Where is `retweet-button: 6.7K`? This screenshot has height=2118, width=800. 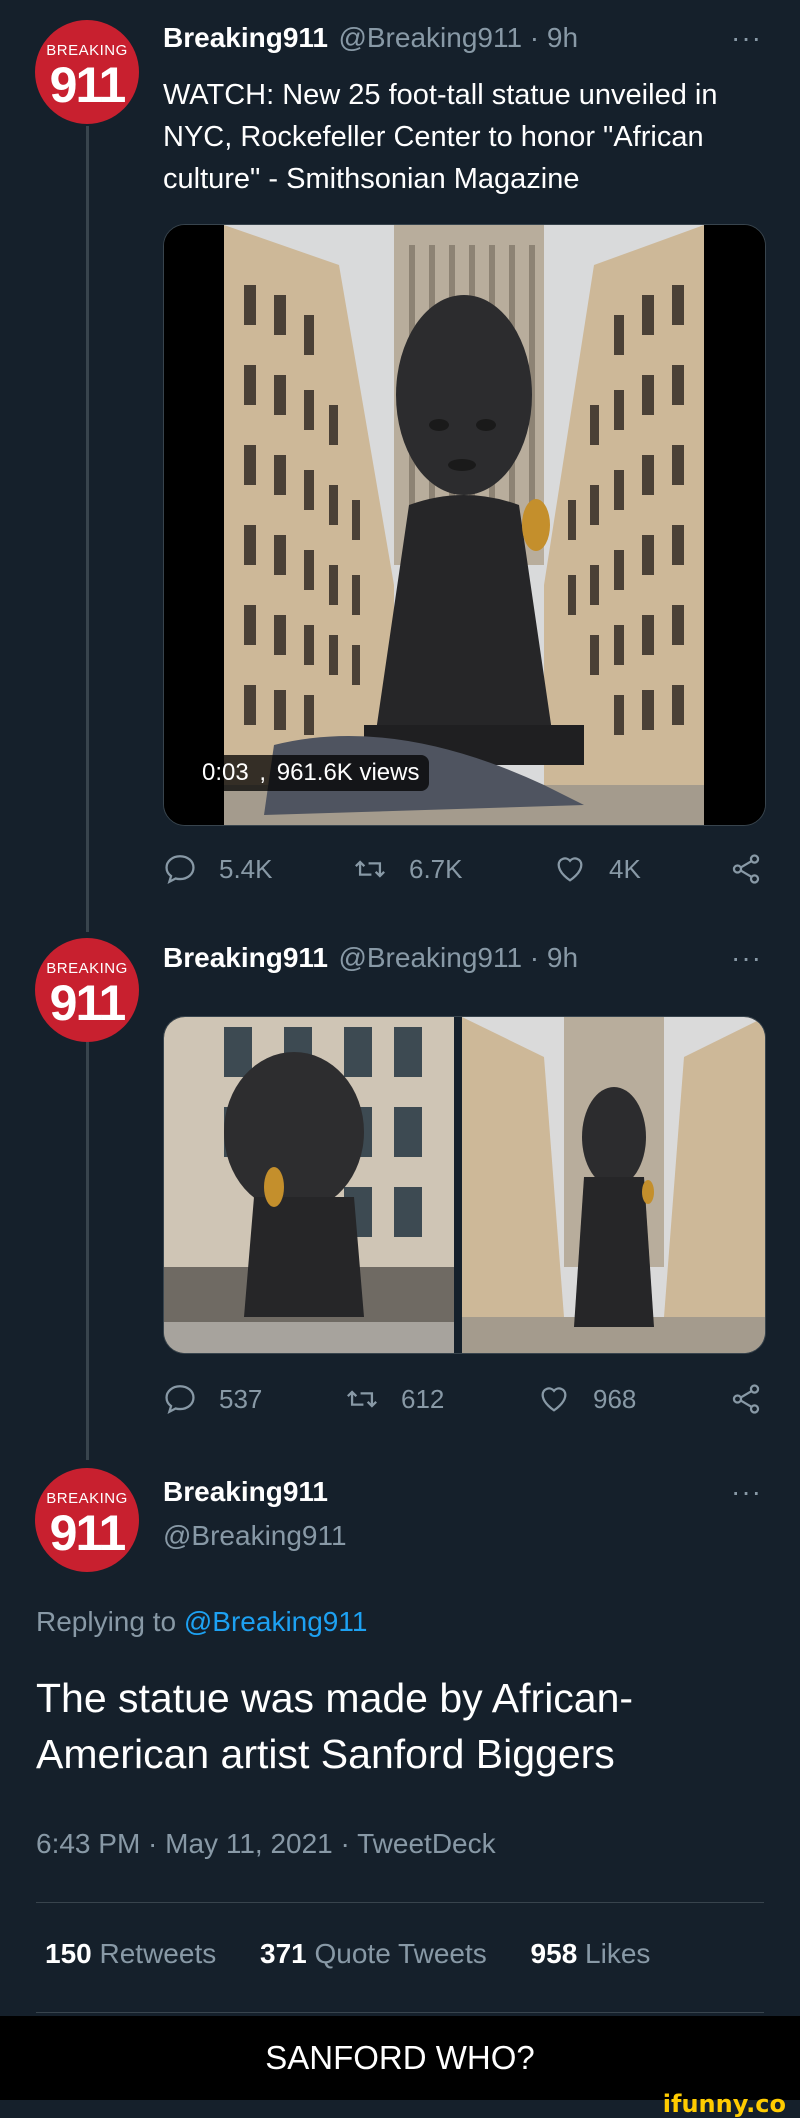
retweet-button: 6.7K is located at coordinates (408, 869).